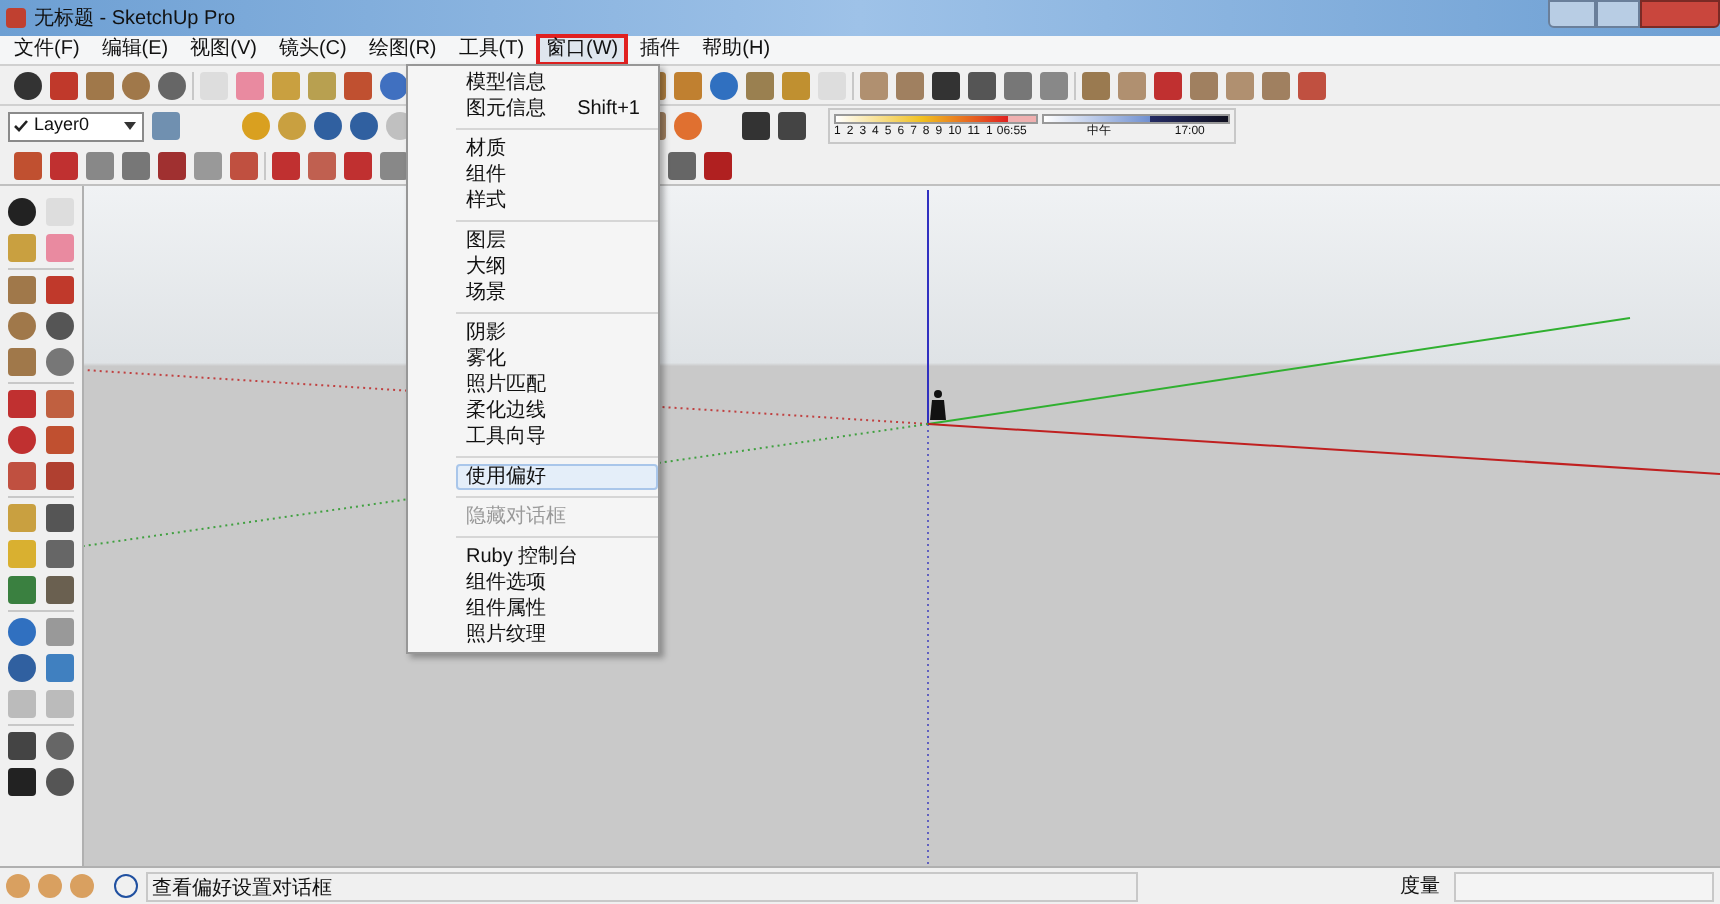 The width and height of the screenshot is (1720, 904). Describe the element at coordinates (533, 83) in the screenshot. I see `menu-item: 模型信息` at that location.